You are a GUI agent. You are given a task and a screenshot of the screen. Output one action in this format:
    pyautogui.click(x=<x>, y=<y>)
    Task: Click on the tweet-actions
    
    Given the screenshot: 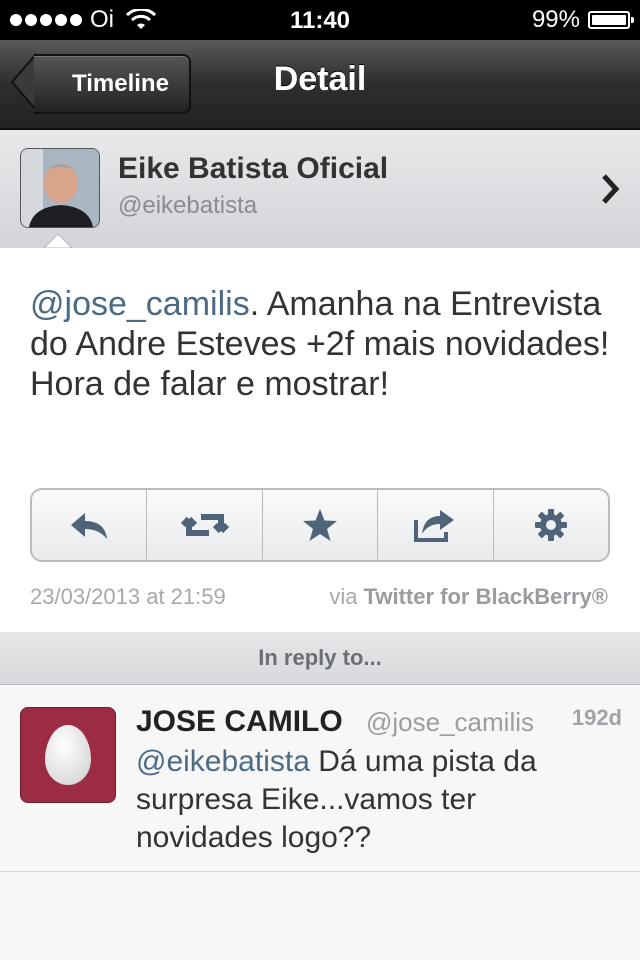 What is the action you would take?
    pyautogui.click(x=320, y=525)
    